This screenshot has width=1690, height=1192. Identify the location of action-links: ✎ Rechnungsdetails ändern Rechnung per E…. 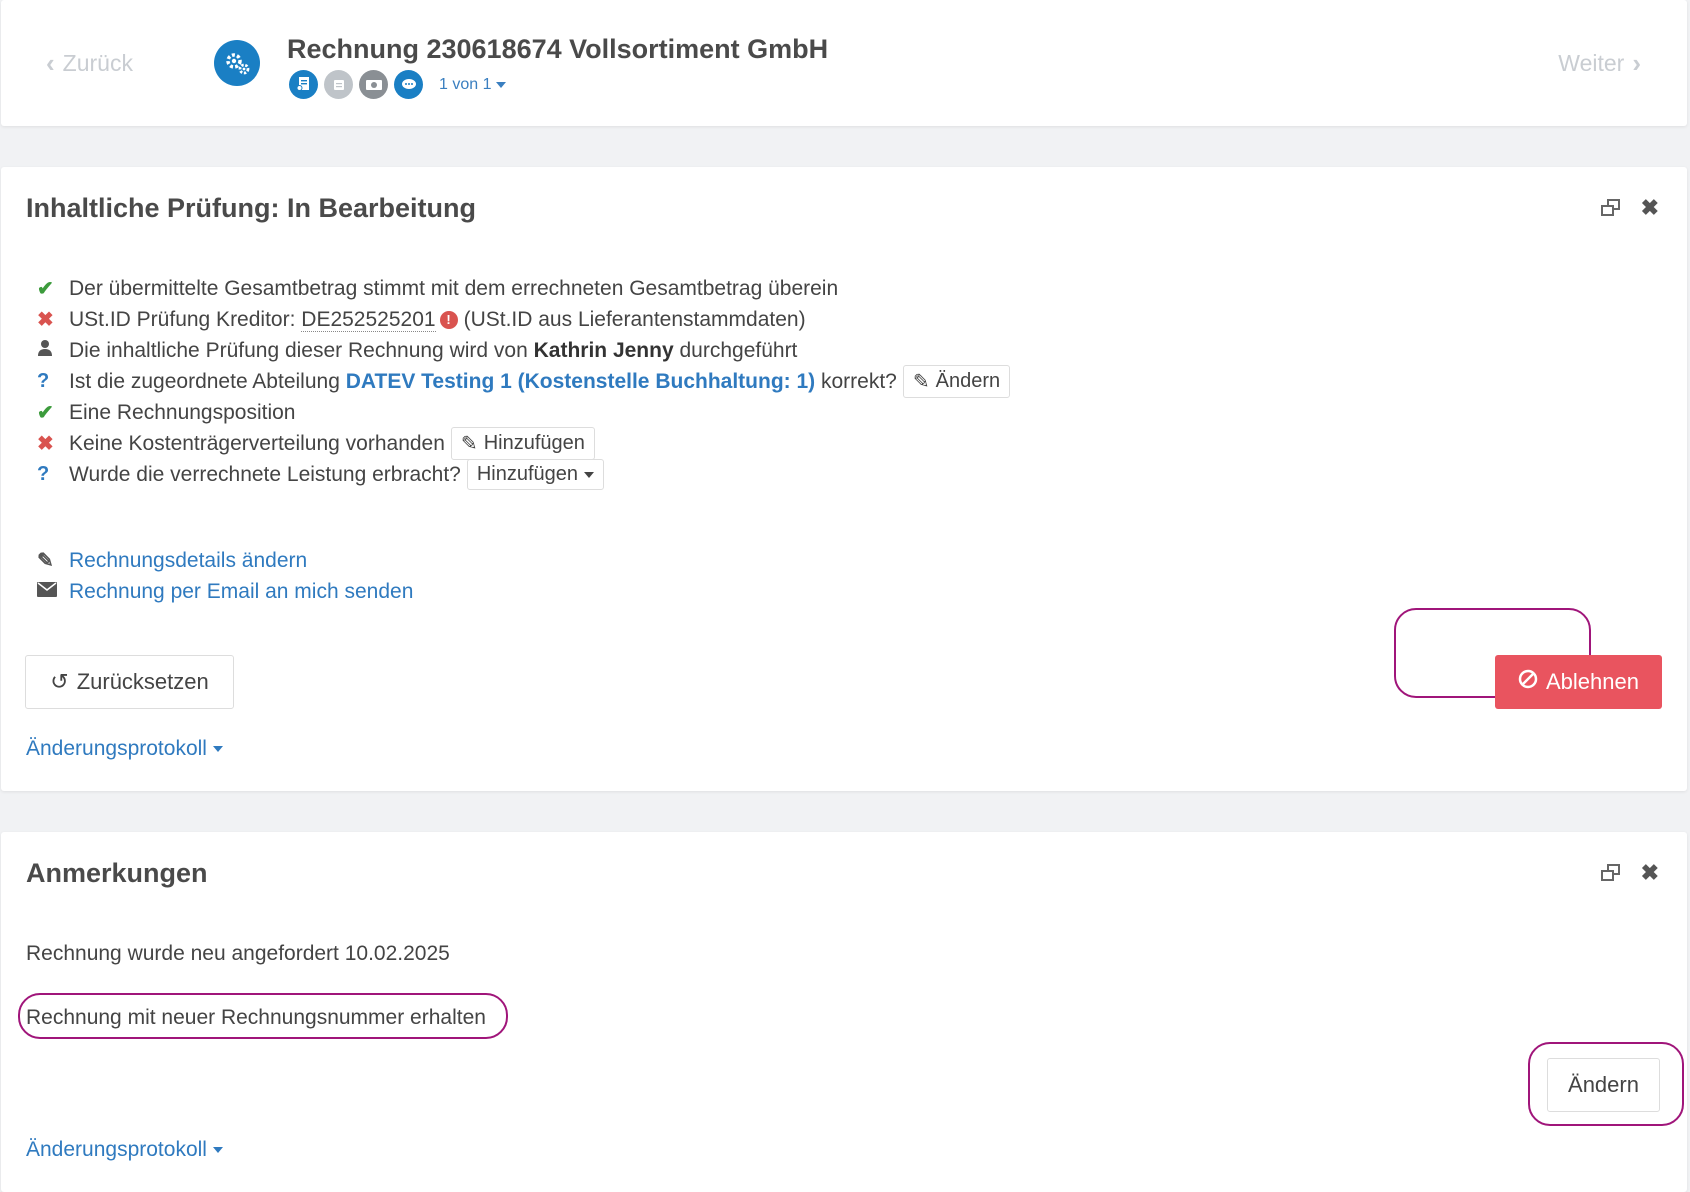
(225, 576).